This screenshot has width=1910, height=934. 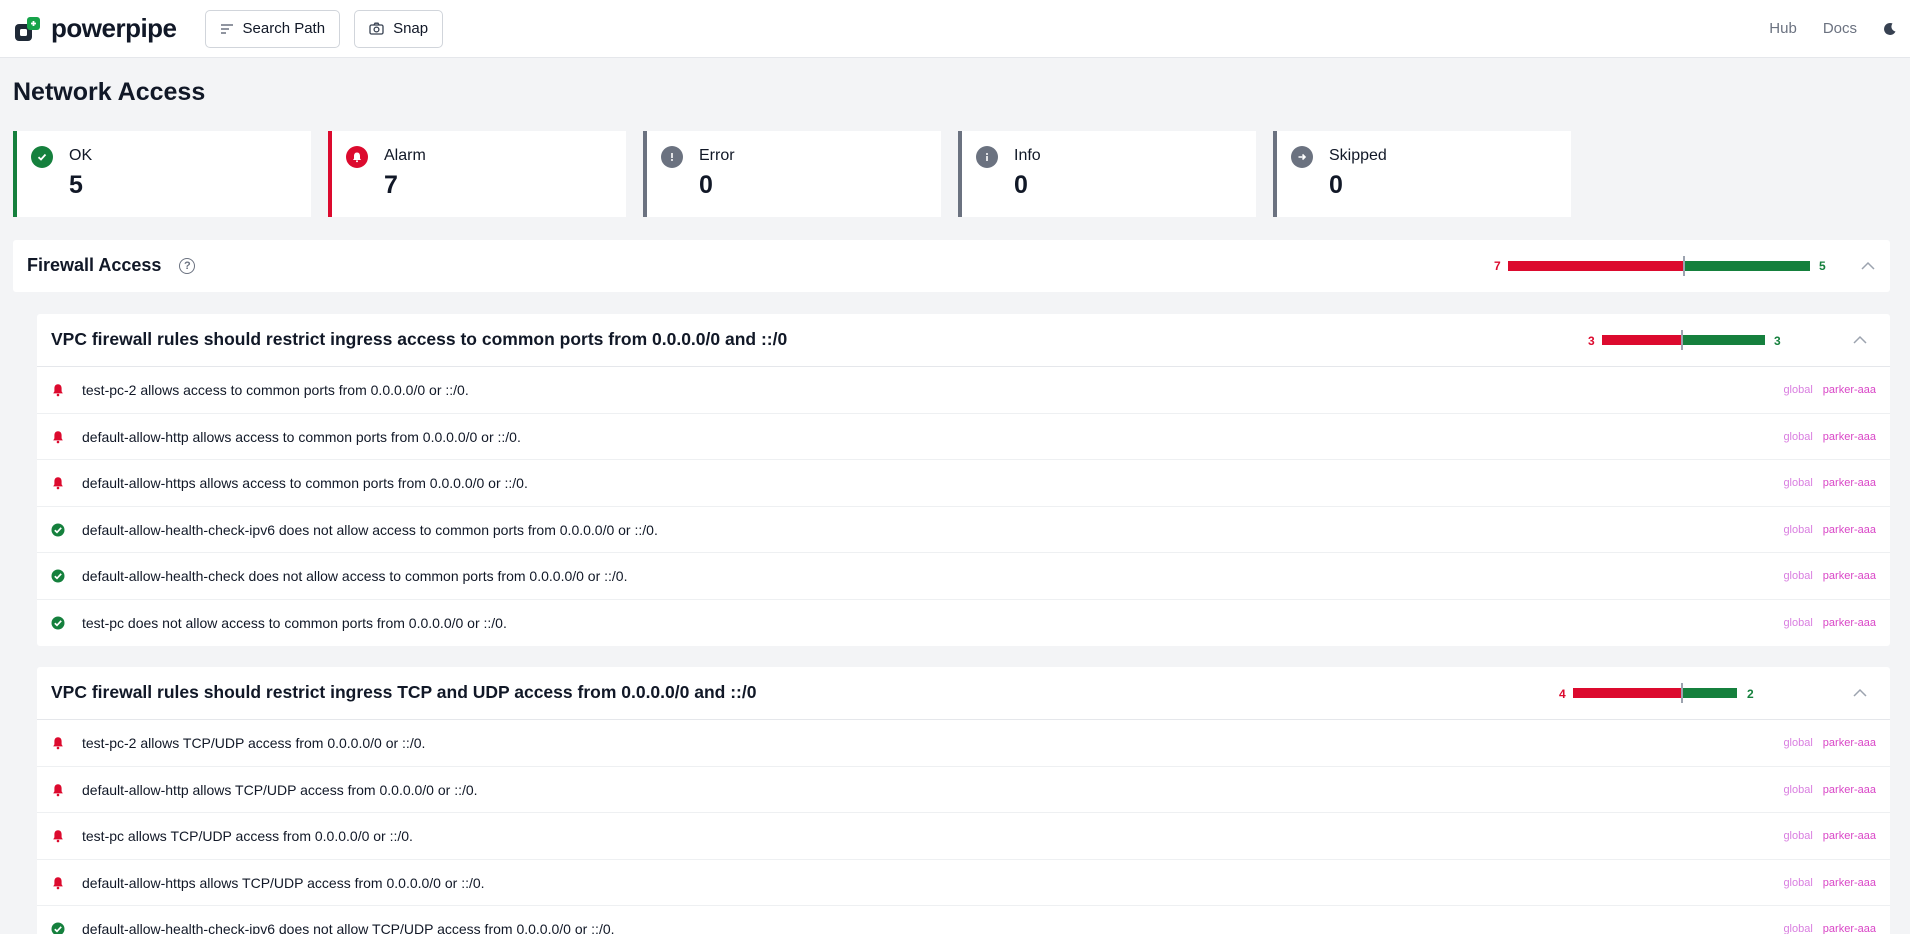 What do you see at coordinates (1422, 174) in the screenshot?
I see `summary-card-skipped: Skipped 0` at bounding box center [1422, 174].